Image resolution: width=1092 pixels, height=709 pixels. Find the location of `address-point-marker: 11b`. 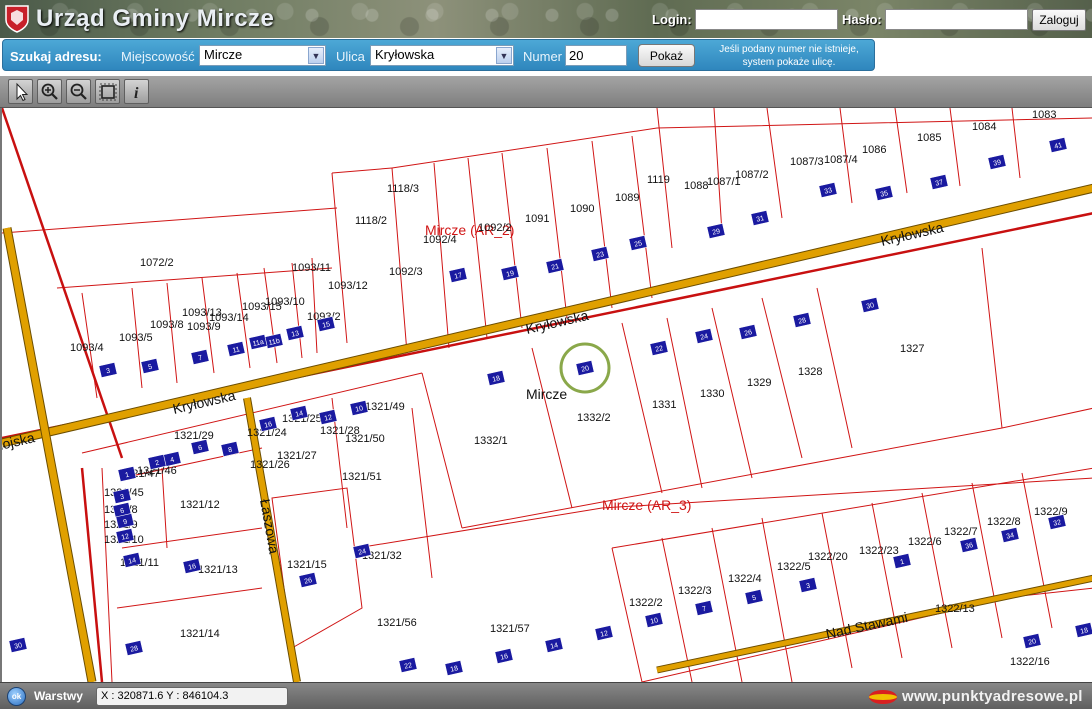

address-point-marker: 11b is located at coordinates (274, 341).